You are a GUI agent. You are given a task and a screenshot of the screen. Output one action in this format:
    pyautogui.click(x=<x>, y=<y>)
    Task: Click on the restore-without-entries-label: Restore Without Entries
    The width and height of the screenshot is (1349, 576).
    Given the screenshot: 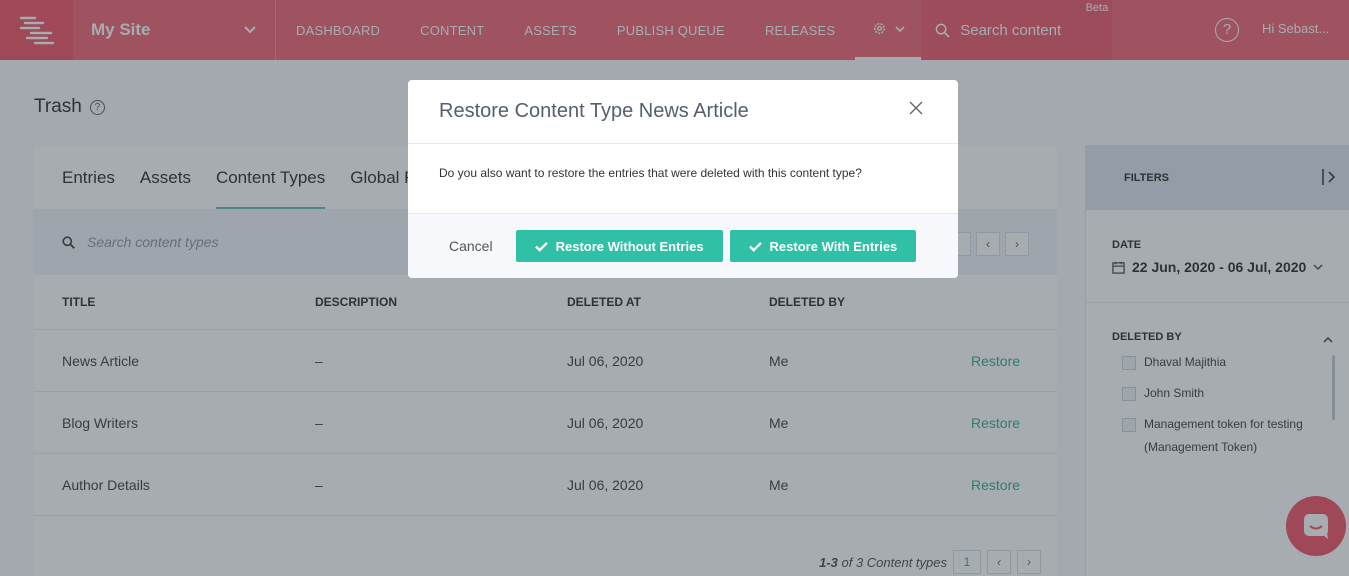 What is the action you would take?
    pyautogui.click(x=629, y=246)
    